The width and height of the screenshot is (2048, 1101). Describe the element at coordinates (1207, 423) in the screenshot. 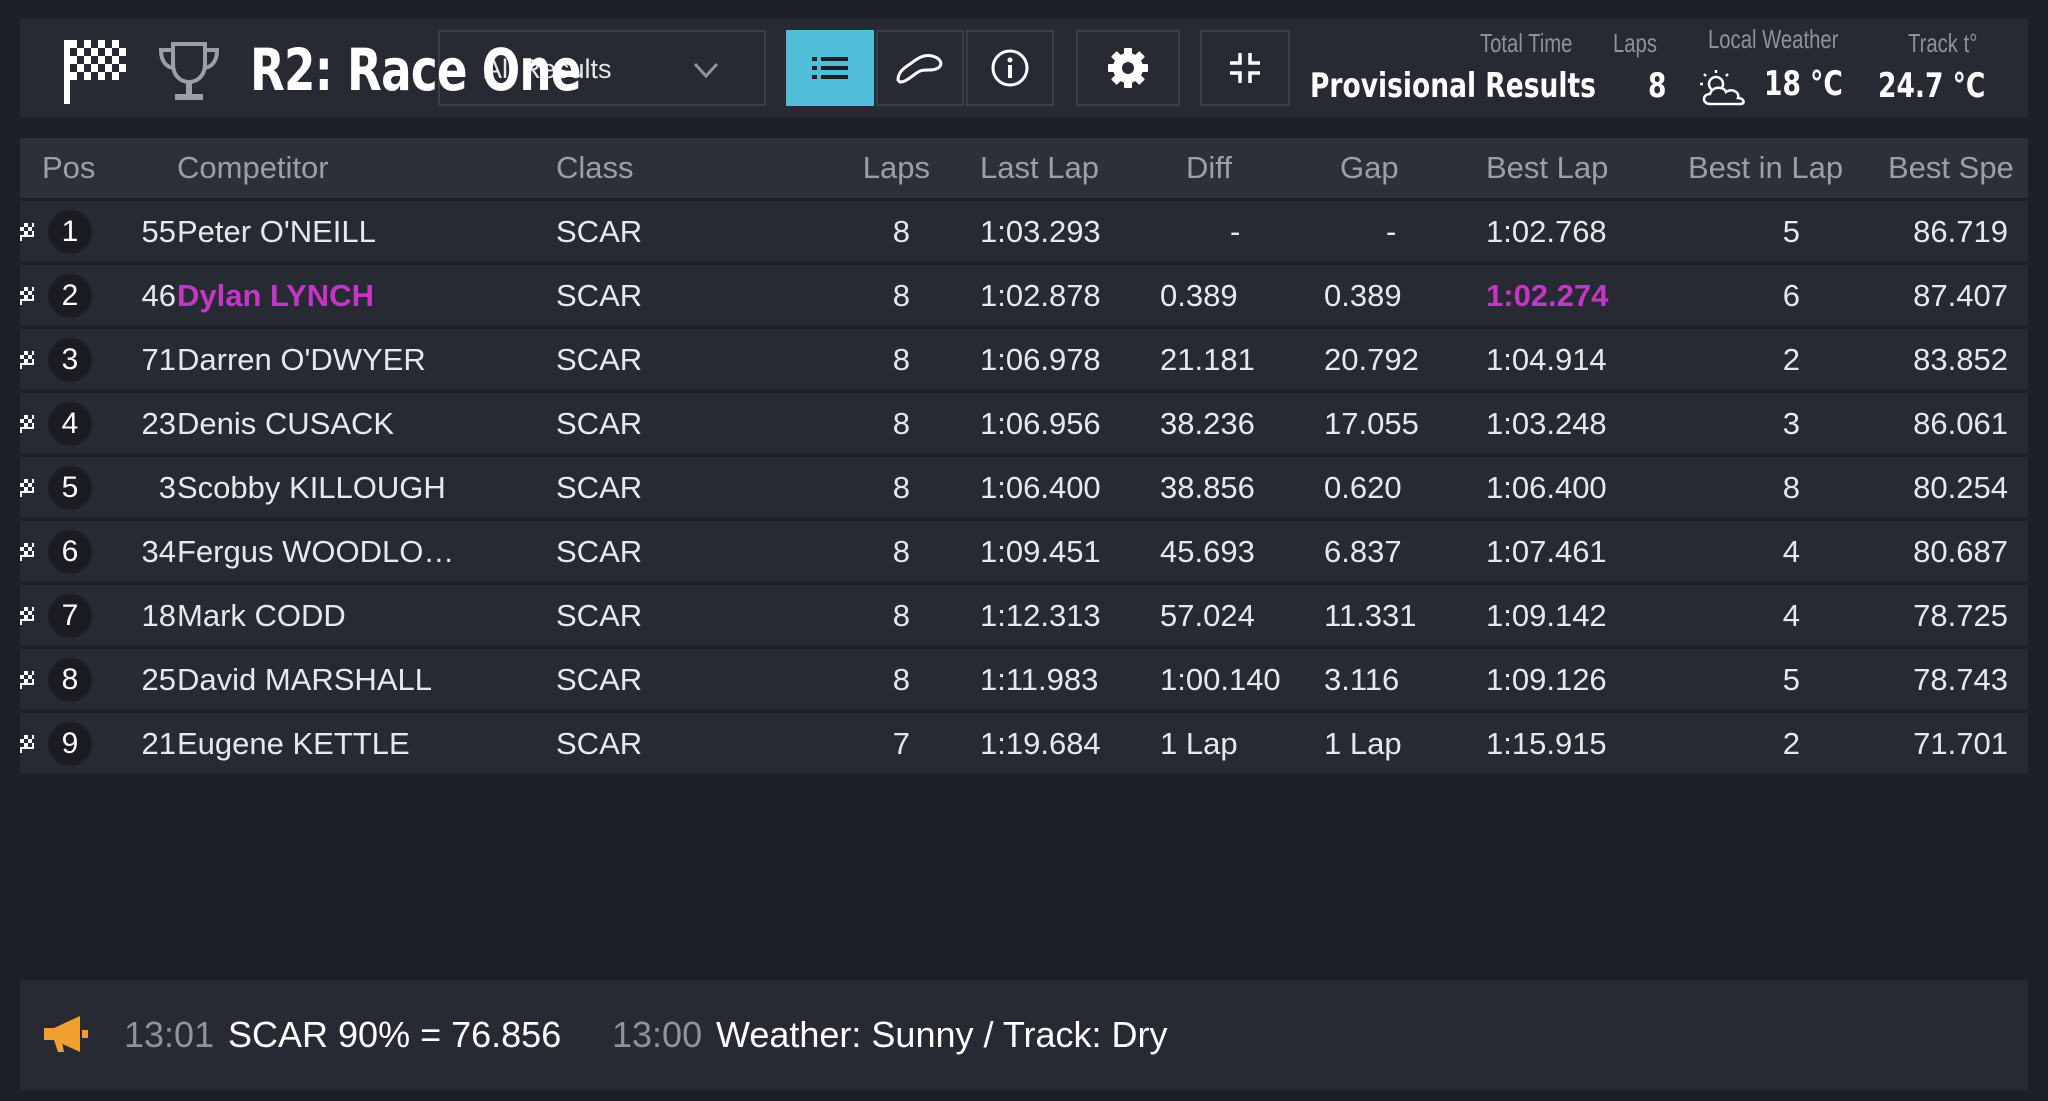

I see `diff-value: 38.236` at that location.